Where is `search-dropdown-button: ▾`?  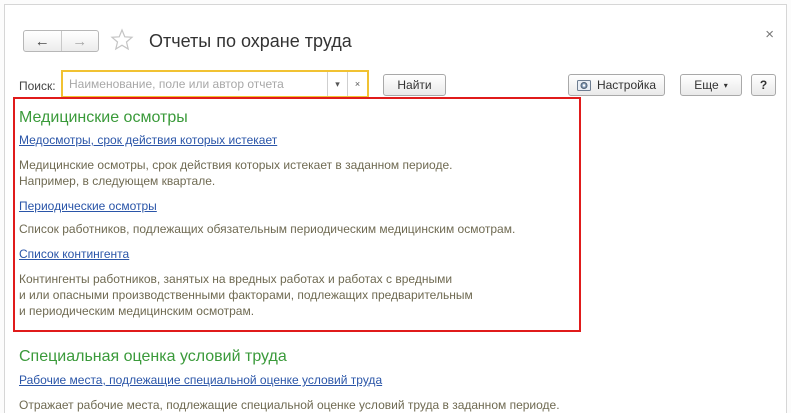 search-dropdown-button: ▾ is located at coordinates (337, 84).